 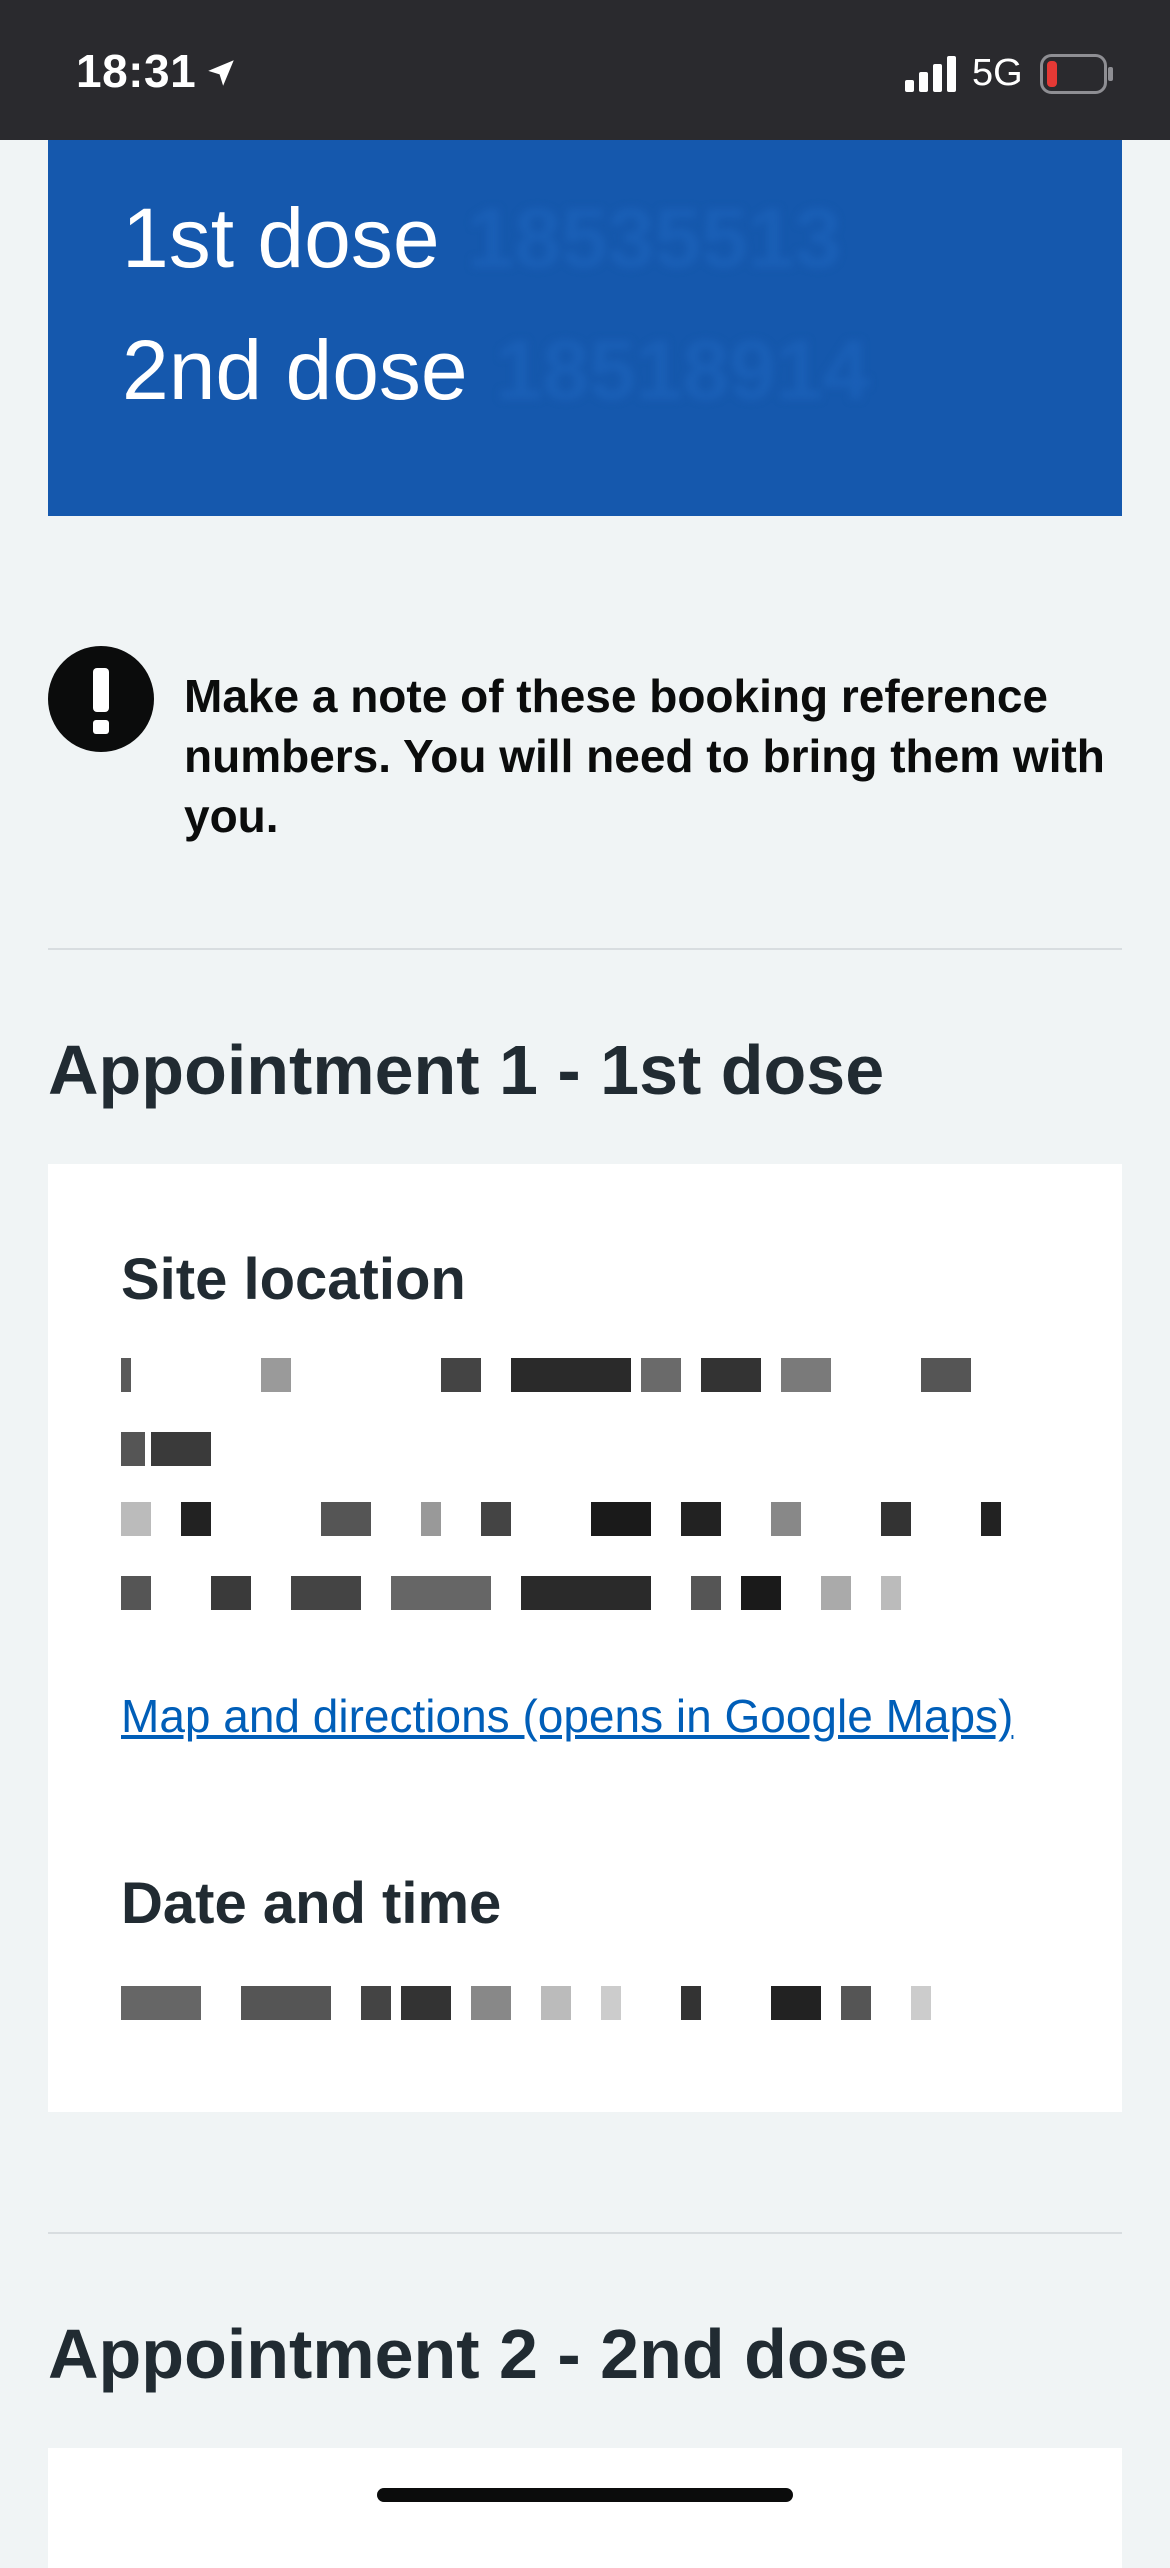 What do you see at coordinates (466, 1070) in the screenshot?
I see `appointment-1-heading: Appointment 1 - 1st dose` at bounding box center [466, 1070].